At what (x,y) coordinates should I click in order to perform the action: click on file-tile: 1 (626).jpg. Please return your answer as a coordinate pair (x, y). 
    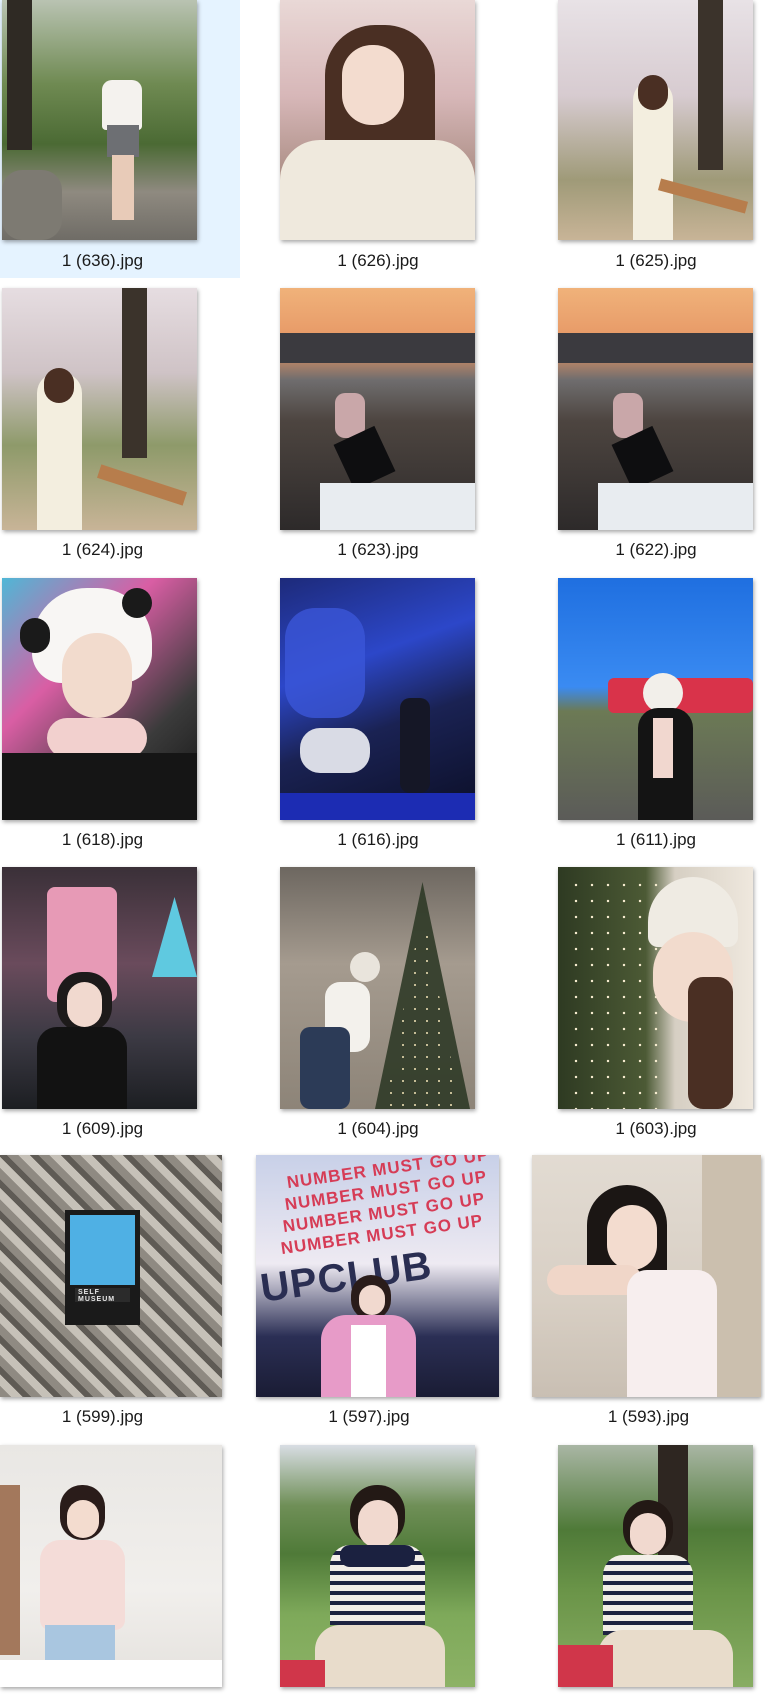
    Looking at the image, I should click on (378, 139).